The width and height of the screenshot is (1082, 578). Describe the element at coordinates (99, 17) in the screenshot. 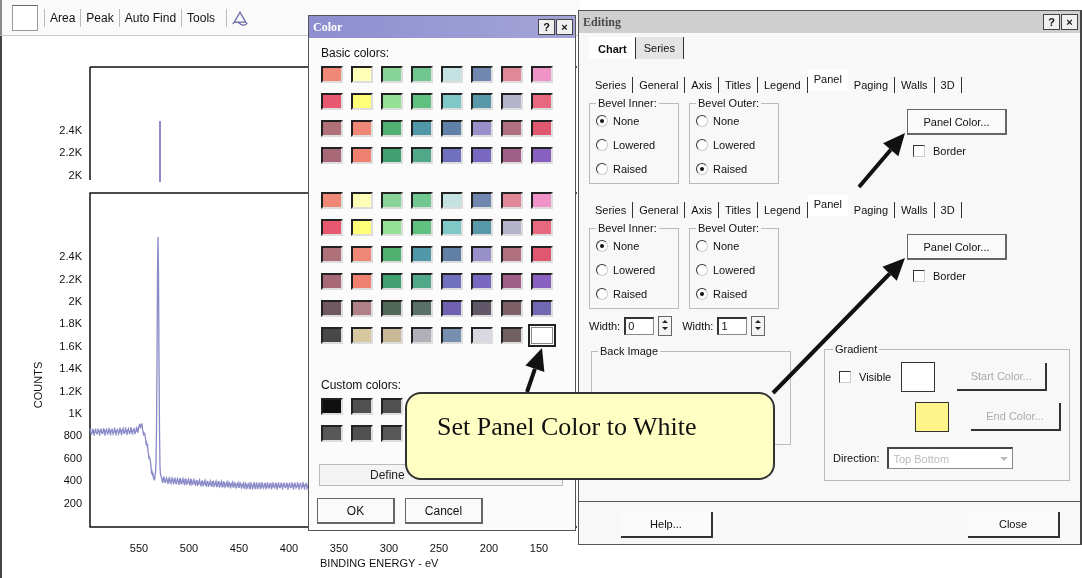

I see `toolbar-button: Peak` at that location.